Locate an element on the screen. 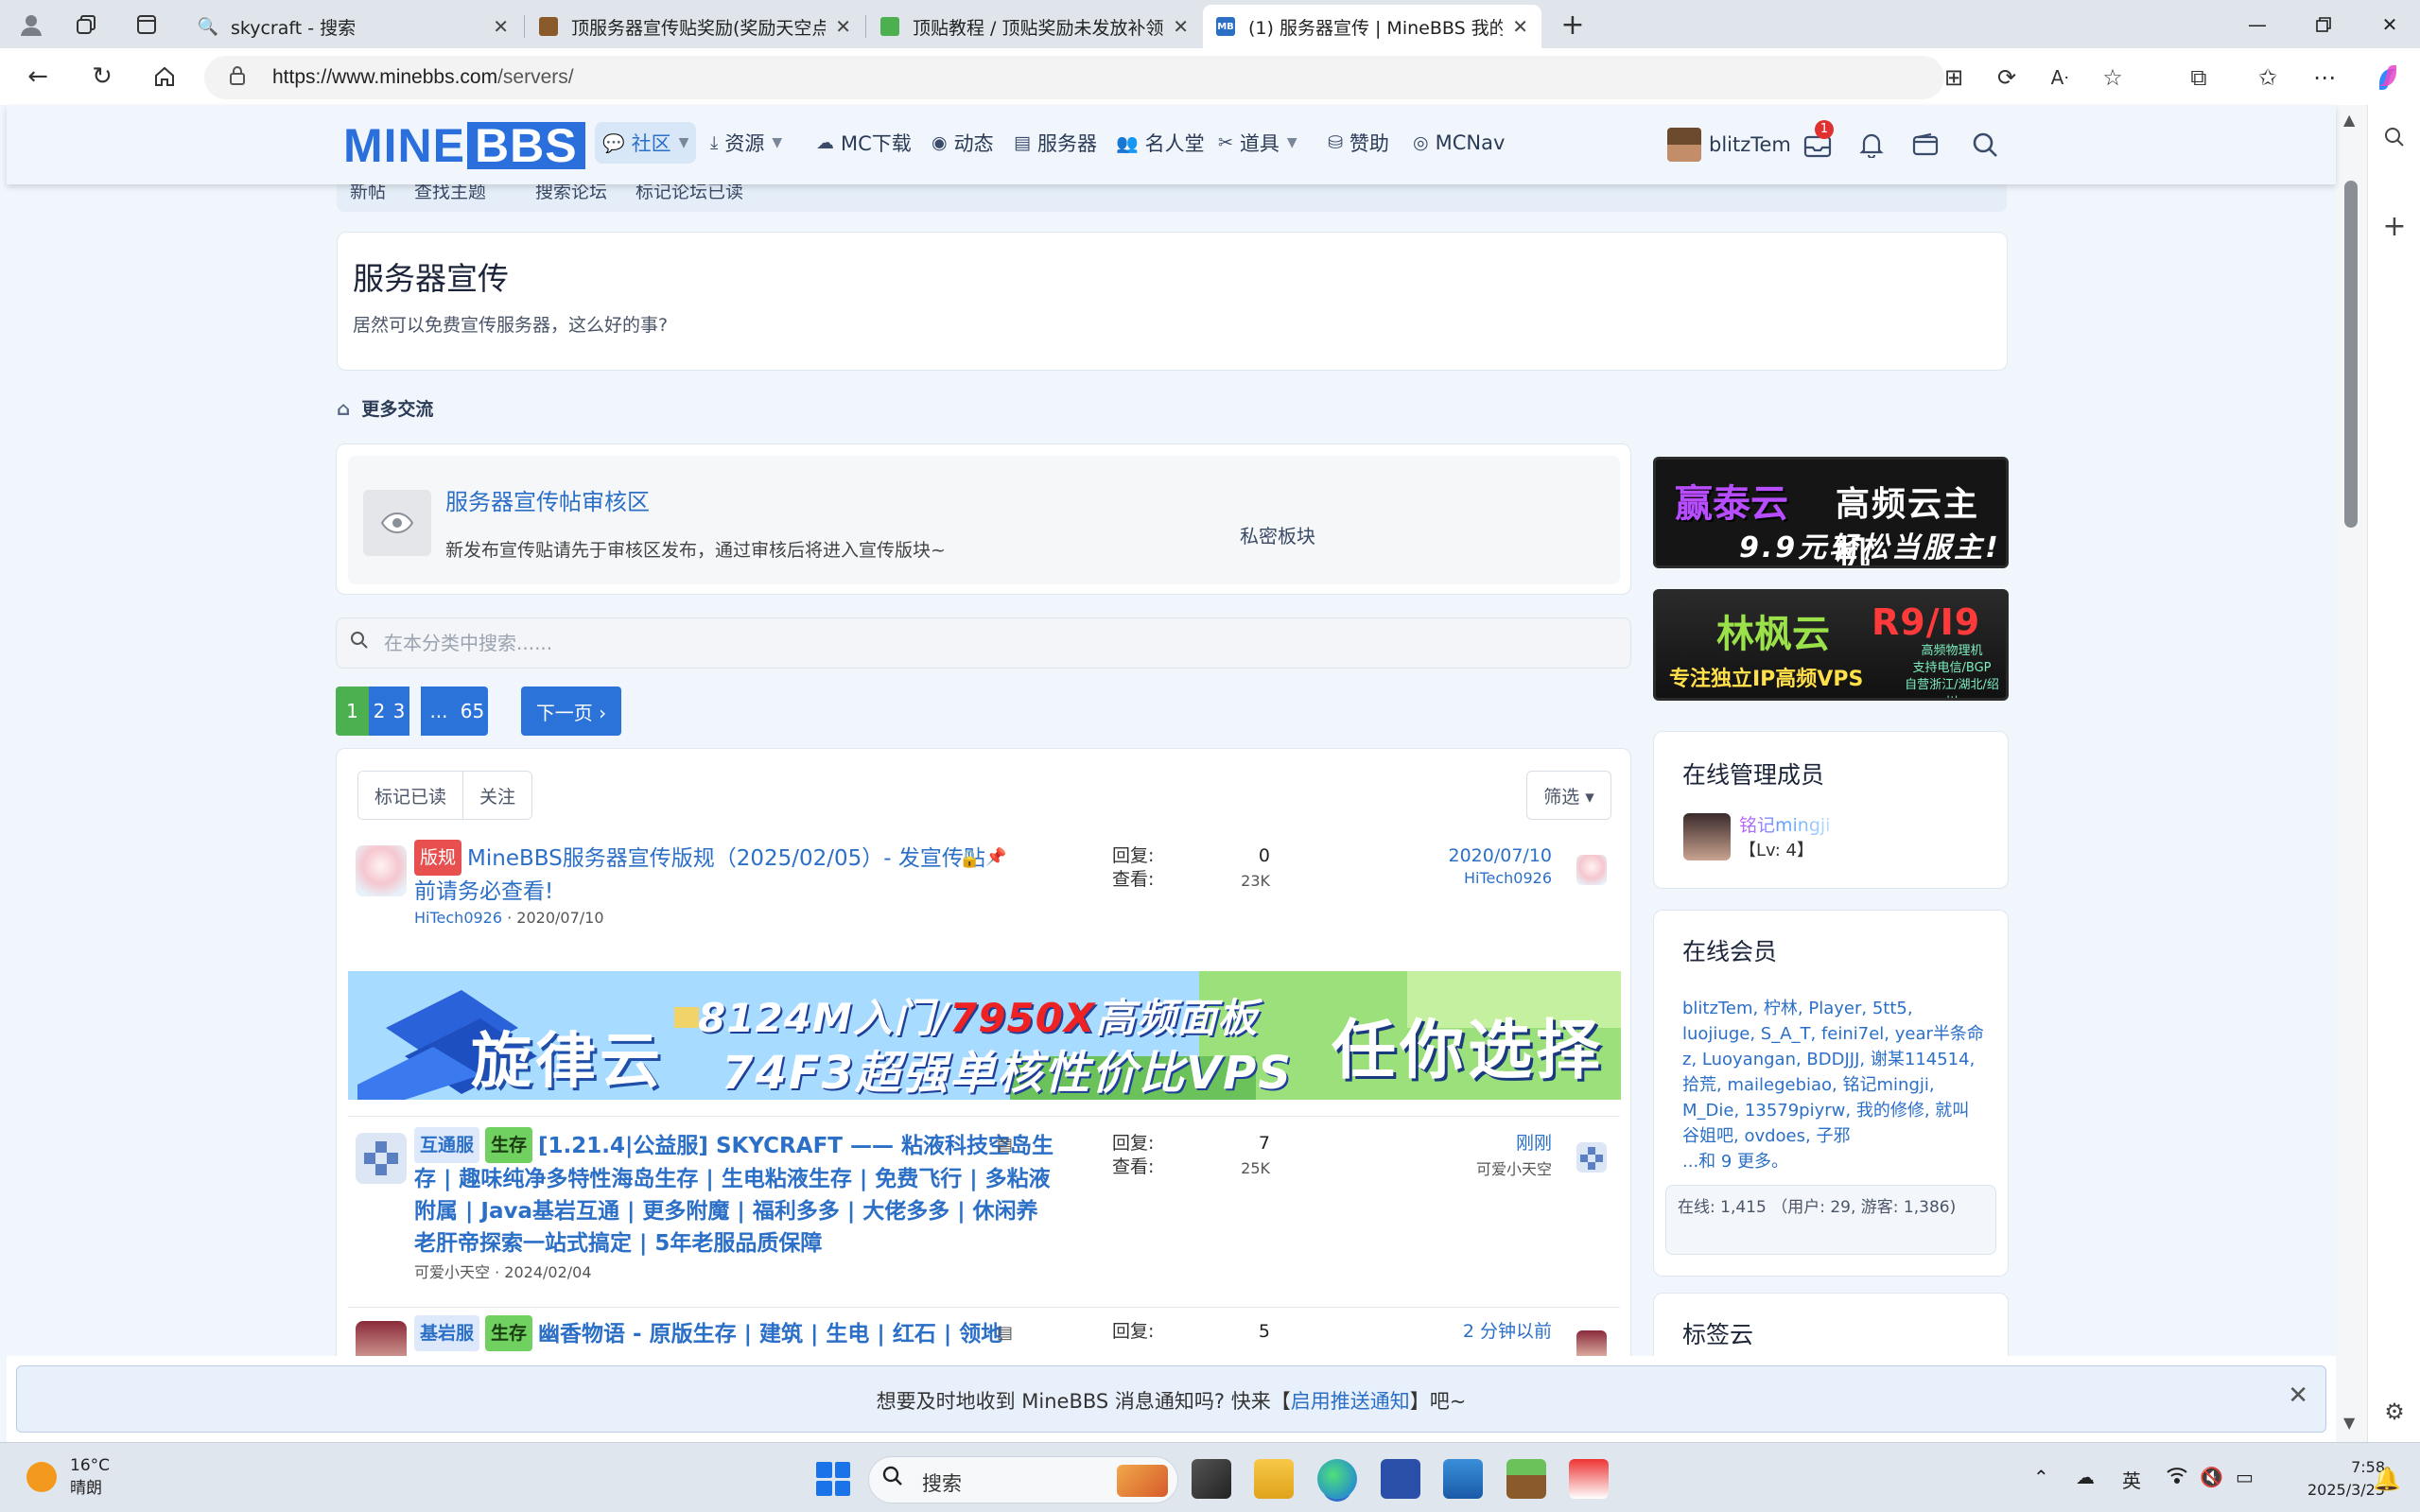 The width and height of the screenshot is (2420, 1512). close-window-icon: ✕ is located at coordinates (2389, 24).